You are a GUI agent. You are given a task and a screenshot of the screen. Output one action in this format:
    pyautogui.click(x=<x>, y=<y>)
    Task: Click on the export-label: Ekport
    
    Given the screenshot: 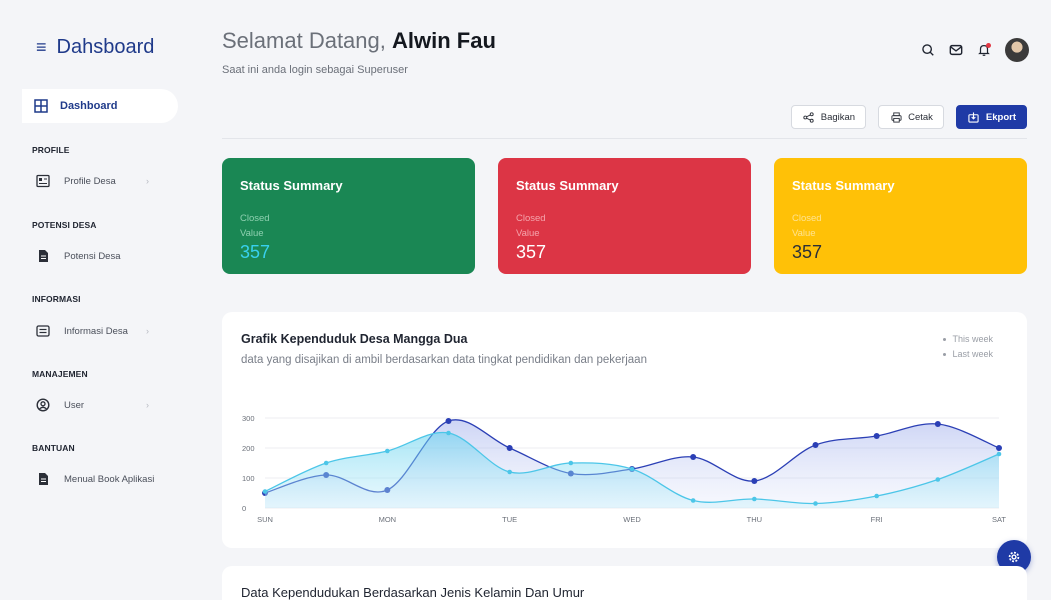 What is the action you would take?
    pyautogui.click(x=1000, y=117)
    